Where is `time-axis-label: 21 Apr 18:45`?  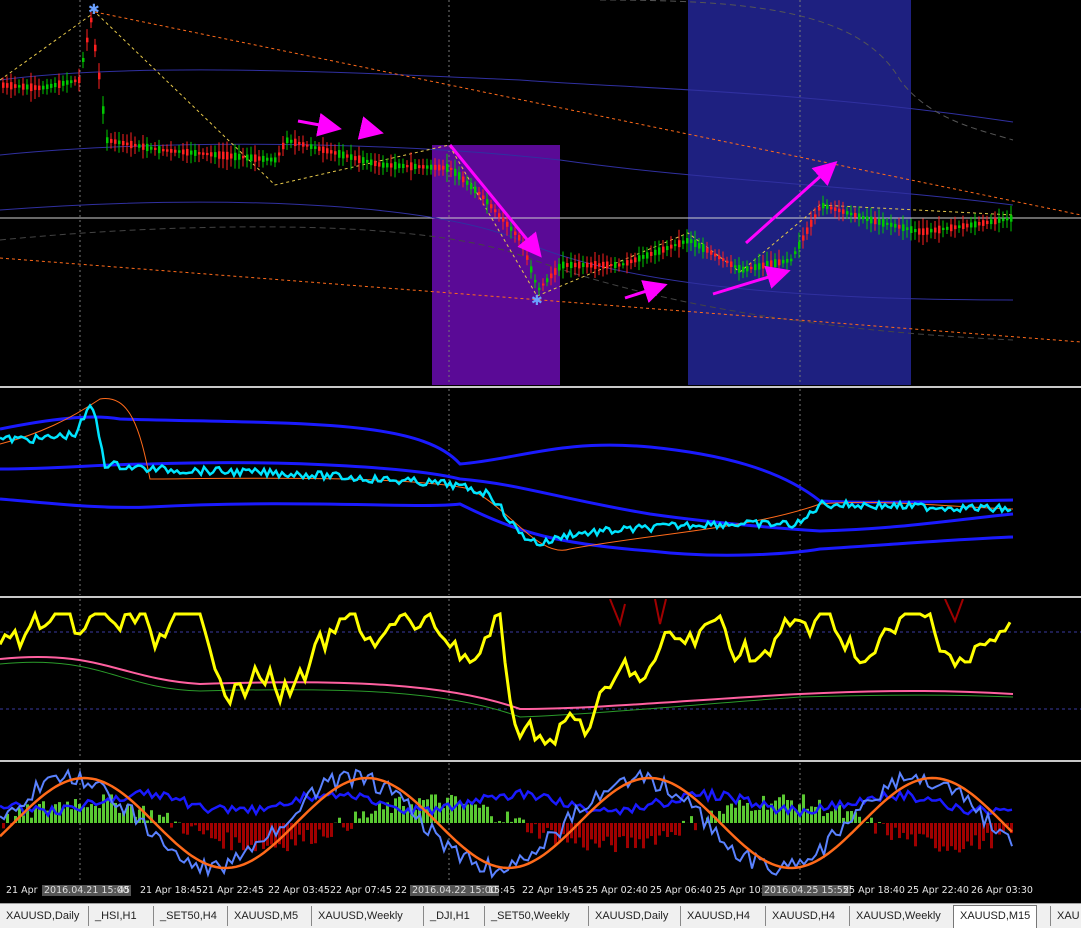 time-axis-label: 21 Apr 18:45 is located at coordinates (171, 890).